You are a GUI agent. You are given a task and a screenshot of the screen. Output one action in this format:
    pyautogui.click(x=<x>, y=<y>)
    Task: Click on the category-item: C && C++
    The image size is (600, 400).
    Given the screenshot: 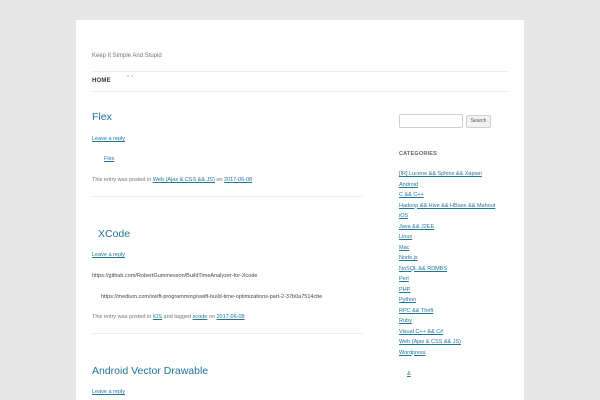 What is the action you would take?
    pyautogui.click(x=411, y=195)
    